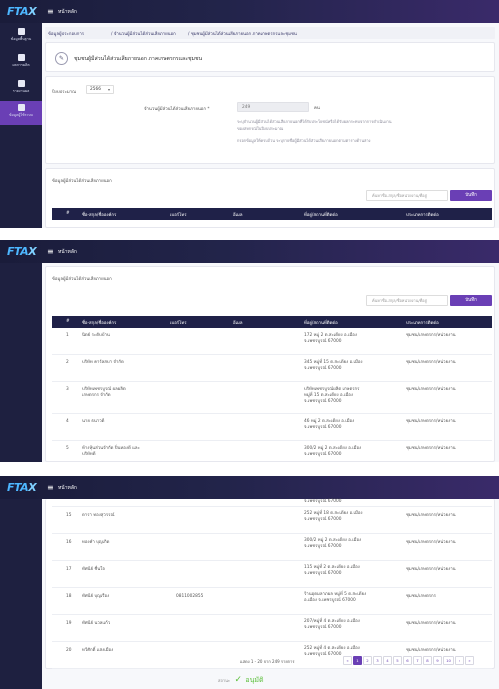 The width and height of the screenshot is (499, 689). Describe the element at coordinates (100, 89) in the screenshot. I see `year-select: 2566 ▾` at that location.